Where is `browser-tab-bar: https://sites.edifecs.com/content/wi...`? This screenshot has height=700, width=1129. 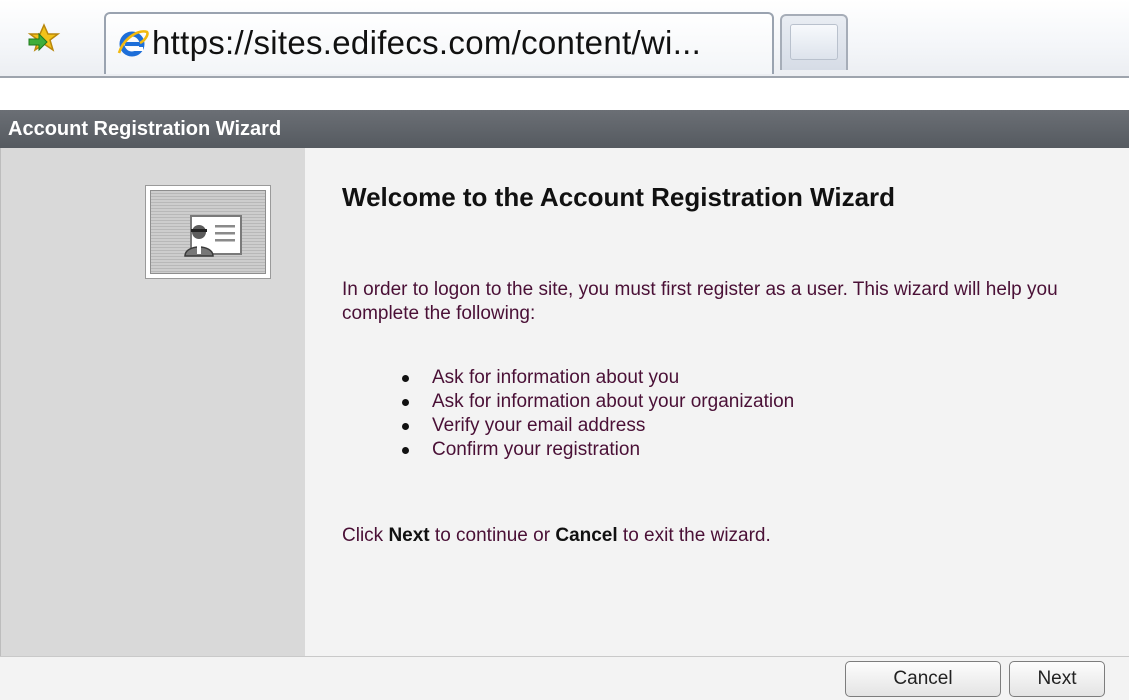 browser-tab-bar: https://sites.edifecs.com/content/wi... is located at coordinates (564, 39).